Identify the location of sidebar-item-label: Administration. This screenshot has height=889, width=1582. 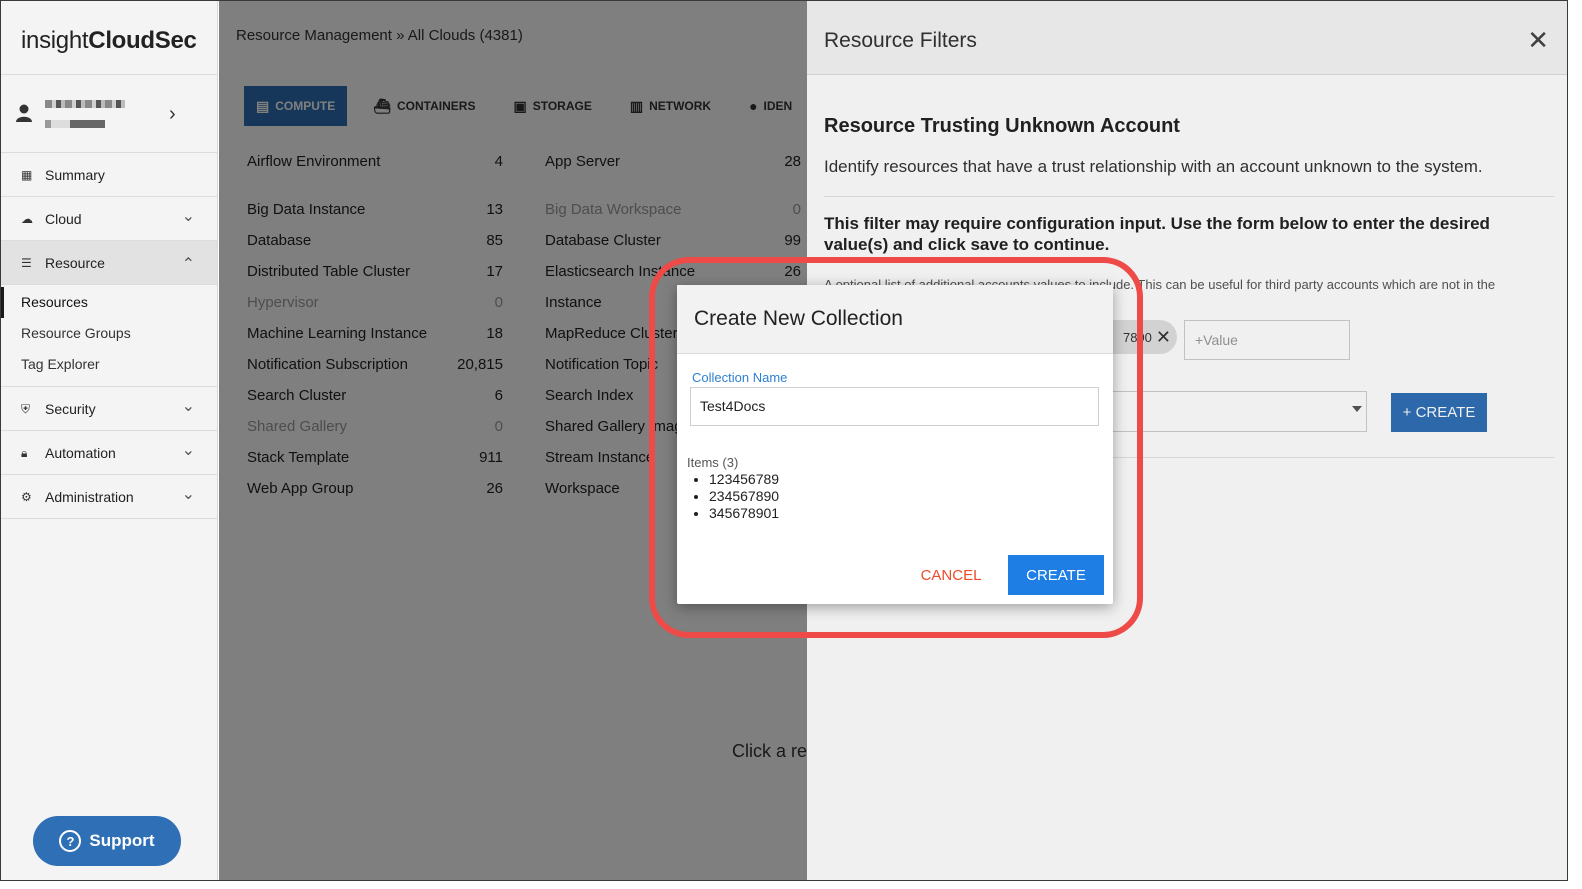
(89, 497).